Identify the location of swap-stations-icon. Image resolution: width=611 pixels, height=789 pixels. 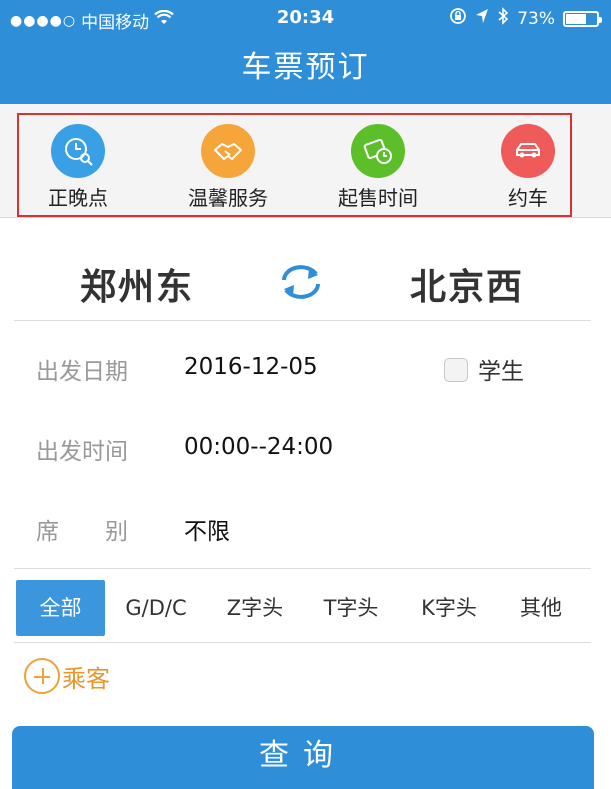
(301, 284).